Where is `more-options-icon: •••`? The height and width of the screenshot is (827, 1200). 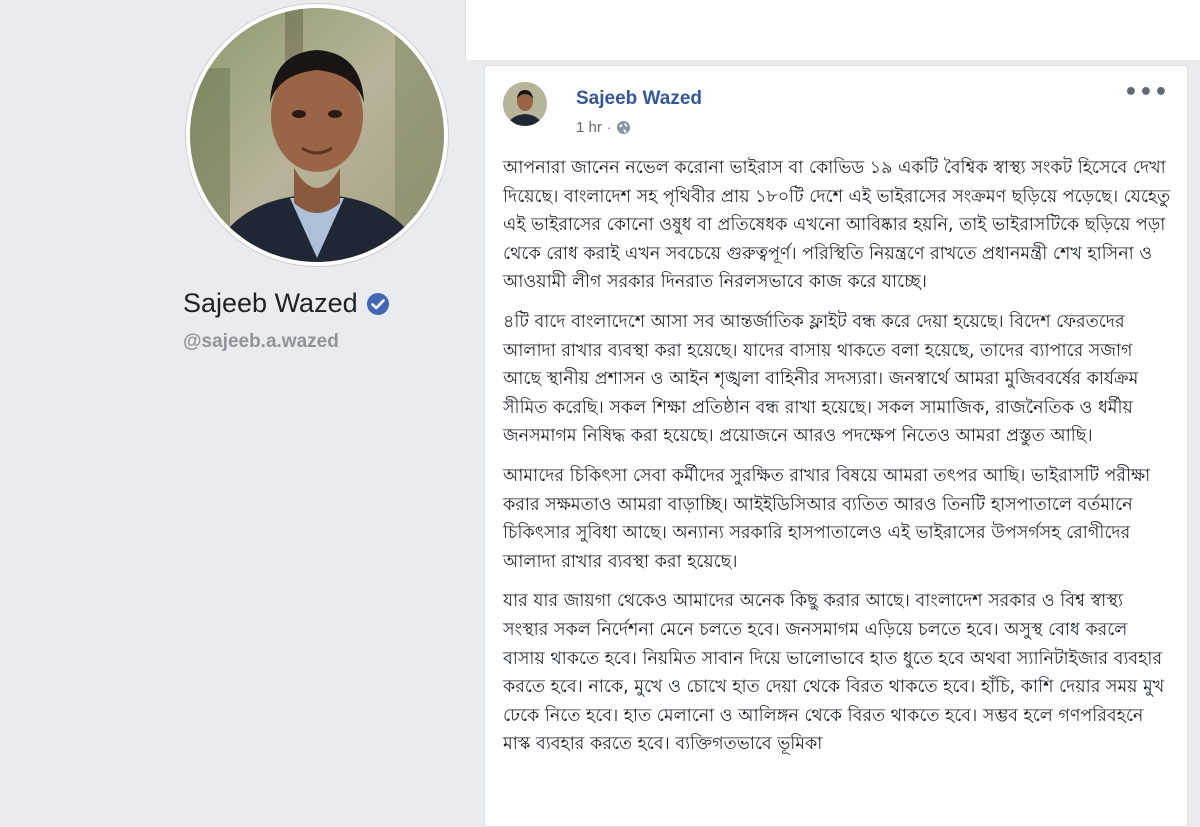 more-options-icon: ••• is located at coordinates (1146, 93).